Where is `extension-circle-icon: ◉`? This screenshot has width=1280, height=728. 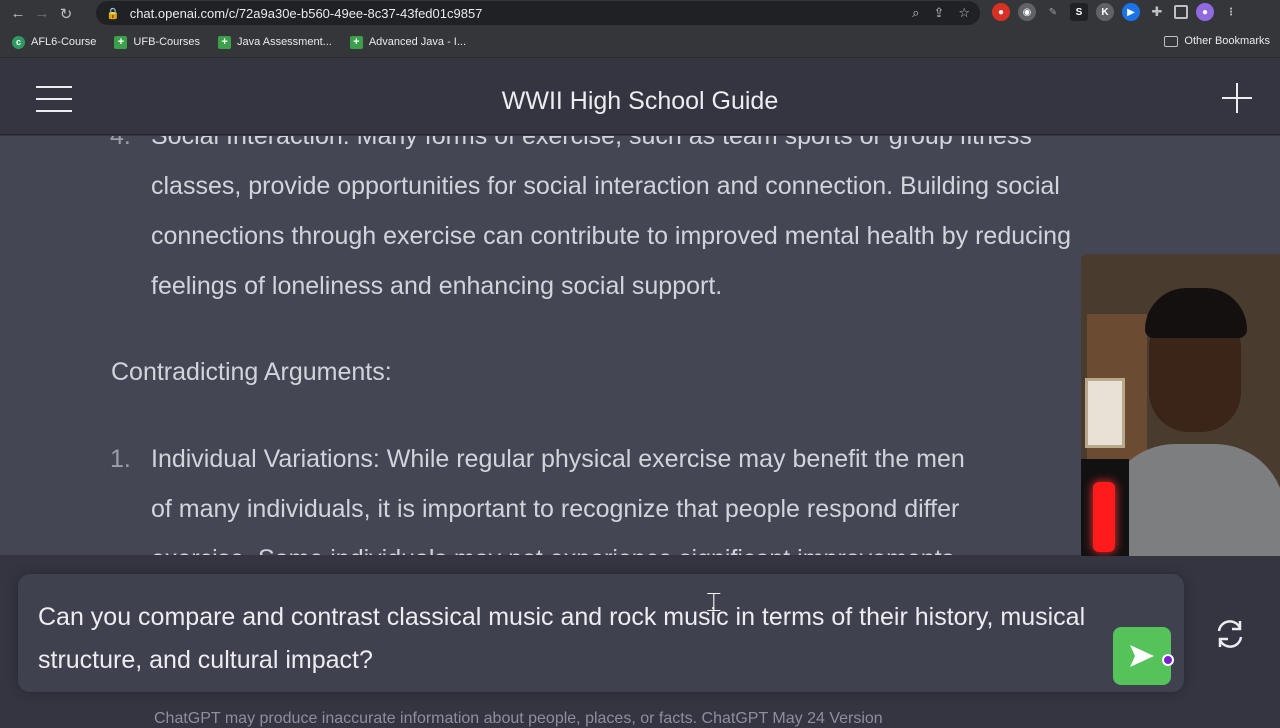
extension-circle-icon: ◉ is located at coordinates (1027, 12).